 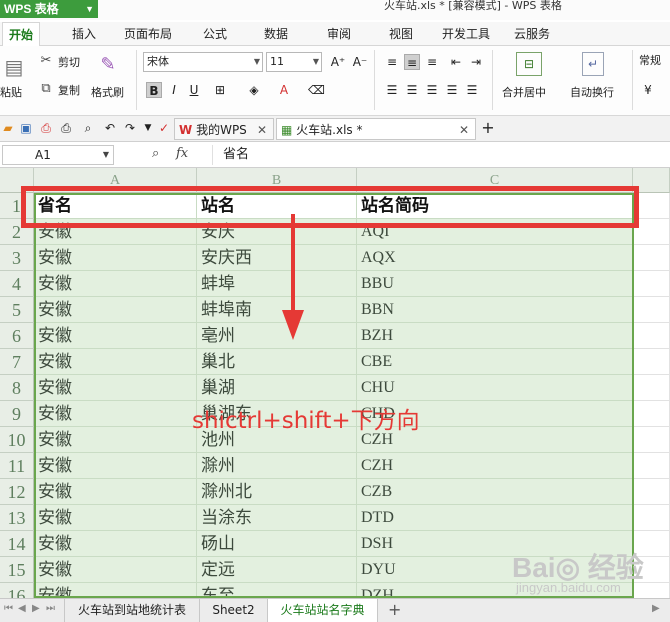 What do you see at coordinates (11, 92) in the screenshot?
I see `paste-button: 粘贴` at bounding box center [11, 92].